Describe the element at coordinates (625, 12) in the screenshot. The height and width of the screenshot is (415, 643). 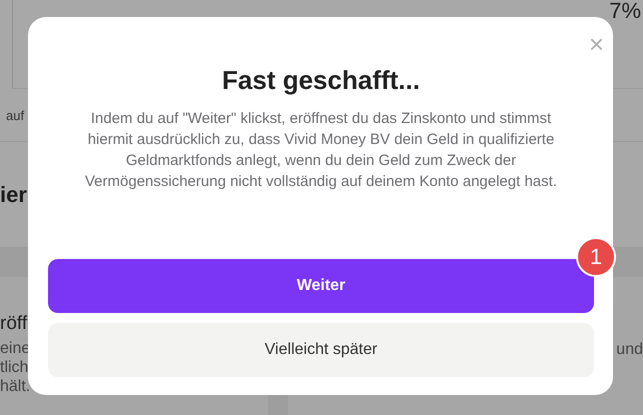
I see `stat-value: 7%` at that location.